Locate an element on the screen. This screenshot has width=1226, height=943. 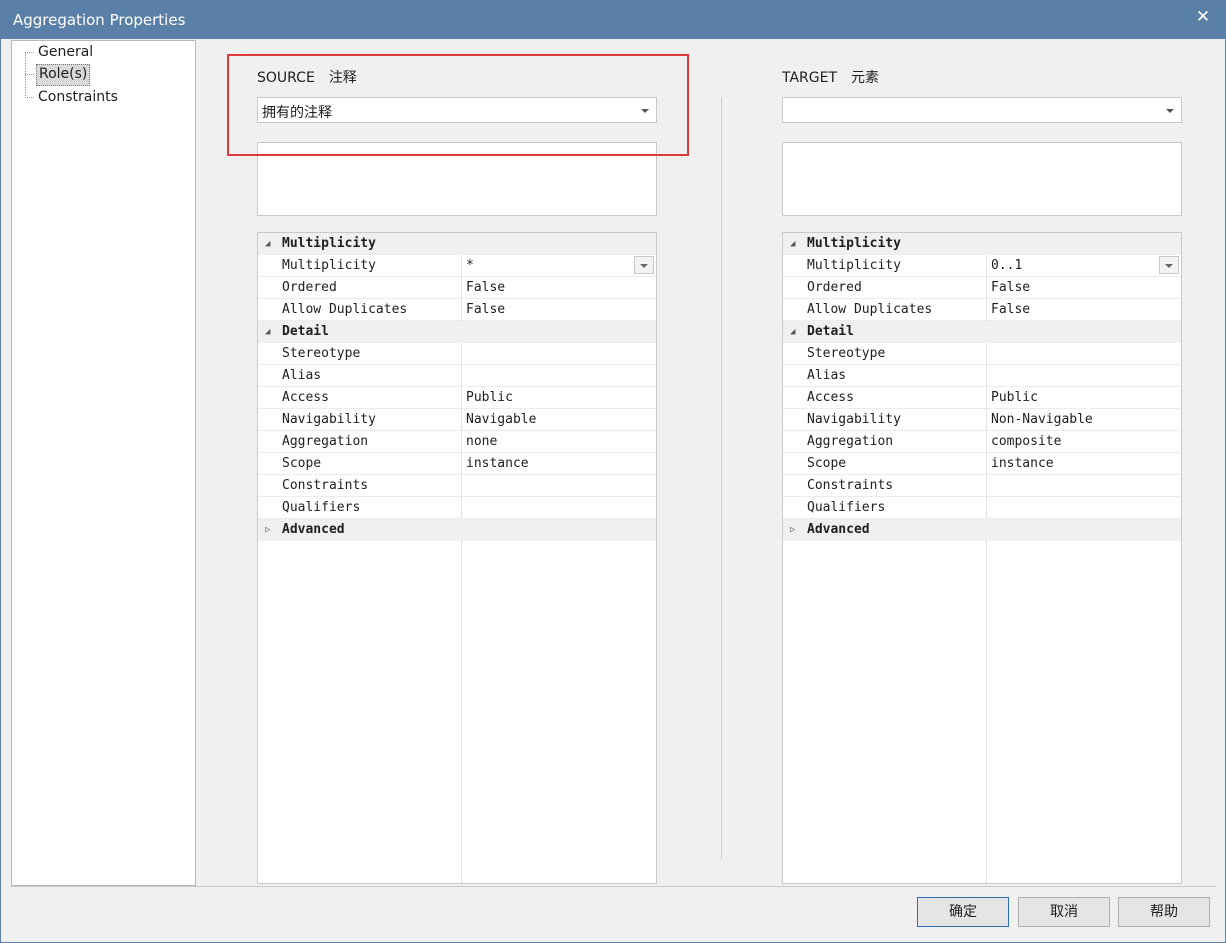
property-value: * is located at coordinates (470, 265).